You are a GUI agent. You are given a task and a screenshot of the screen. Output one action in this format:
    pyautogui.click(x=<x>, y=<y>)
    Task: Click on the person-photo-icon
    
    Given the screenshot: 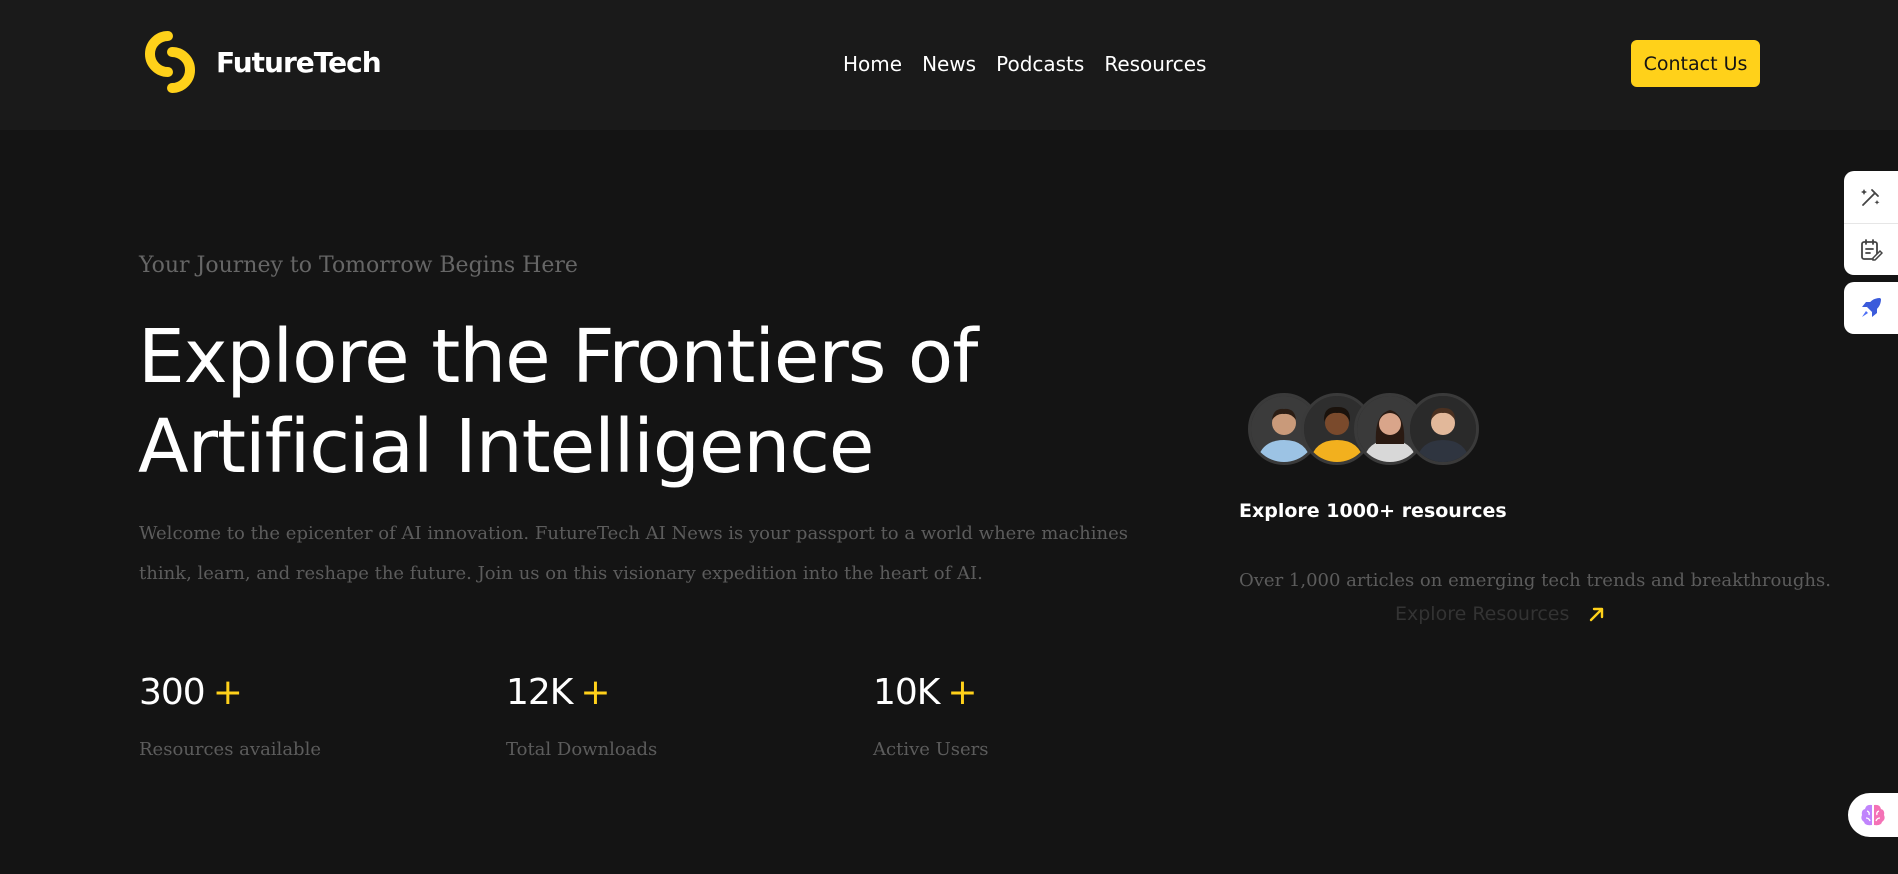 What is the action you would take?
    pyautogui.click(x=1443, y=429)
    